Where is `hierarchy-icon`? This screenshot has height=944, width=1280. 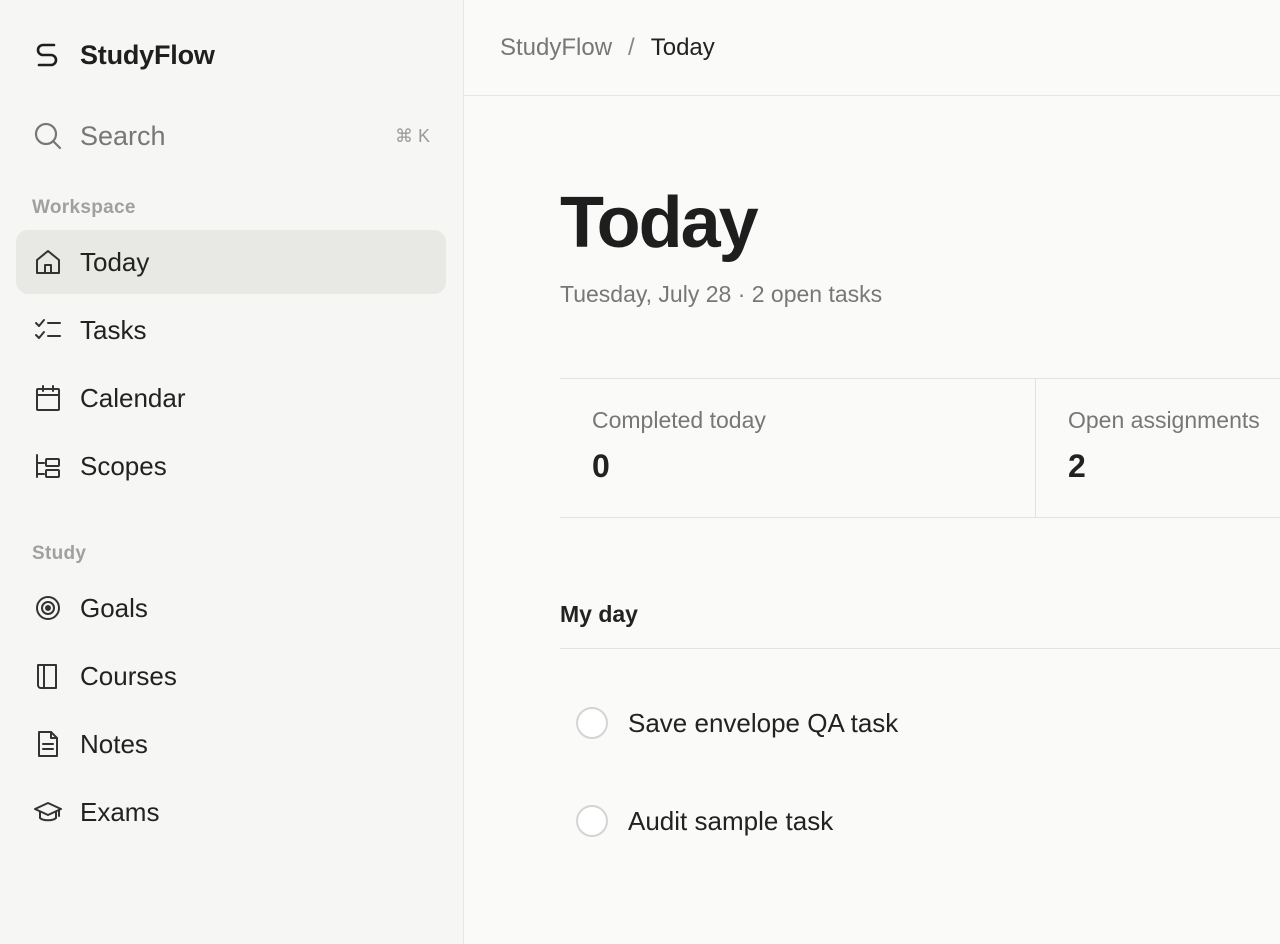 hierarchy-icon is located at coordinates (48, 466).